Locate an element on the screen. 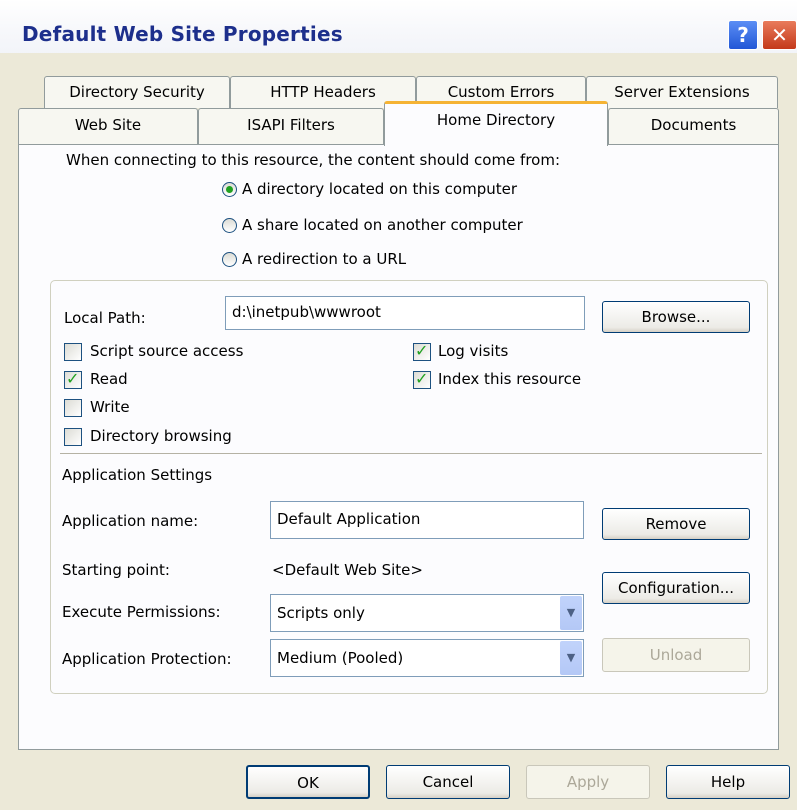 Image resolution: width=797 pixels, height=810 pixels. app-protection-select: Medium (Pooled) ▼ is located at coordinates (427, 658).